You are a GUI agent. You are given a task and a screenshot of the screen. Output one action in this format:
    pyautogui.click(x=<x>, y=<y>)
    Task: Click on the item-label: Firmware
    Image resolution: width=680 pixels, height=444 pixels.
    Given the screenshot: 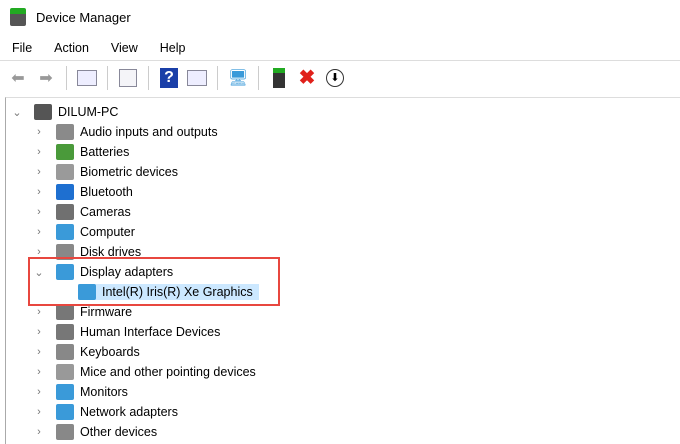 What is the action you would take?
    pyautogui.click(x=106, y=312)
    